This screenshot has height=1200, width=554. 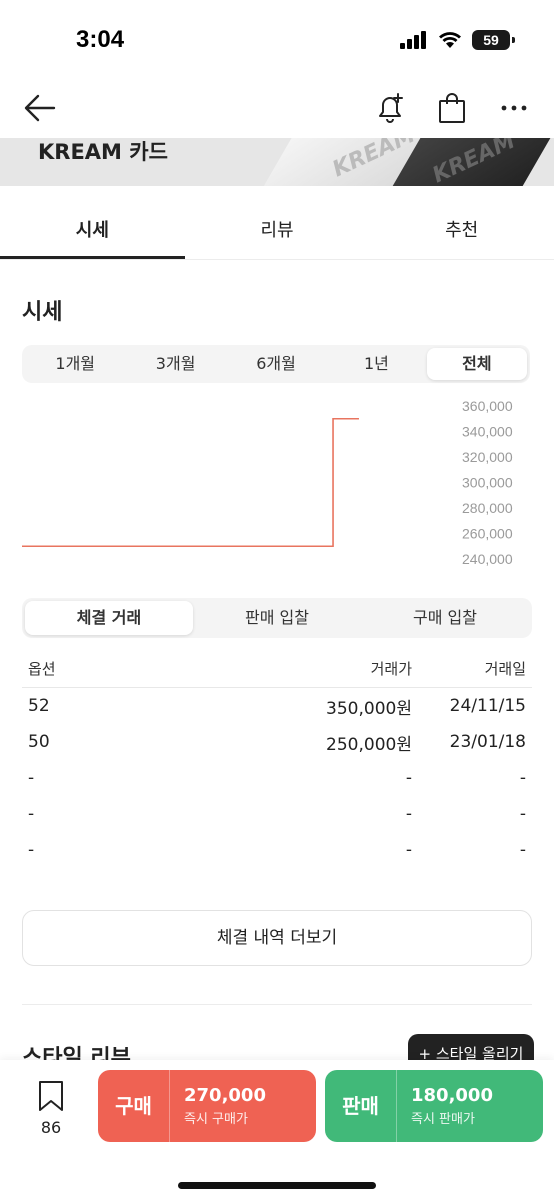 I want to click on bell-plus-icon, so click(x=391, y=108).